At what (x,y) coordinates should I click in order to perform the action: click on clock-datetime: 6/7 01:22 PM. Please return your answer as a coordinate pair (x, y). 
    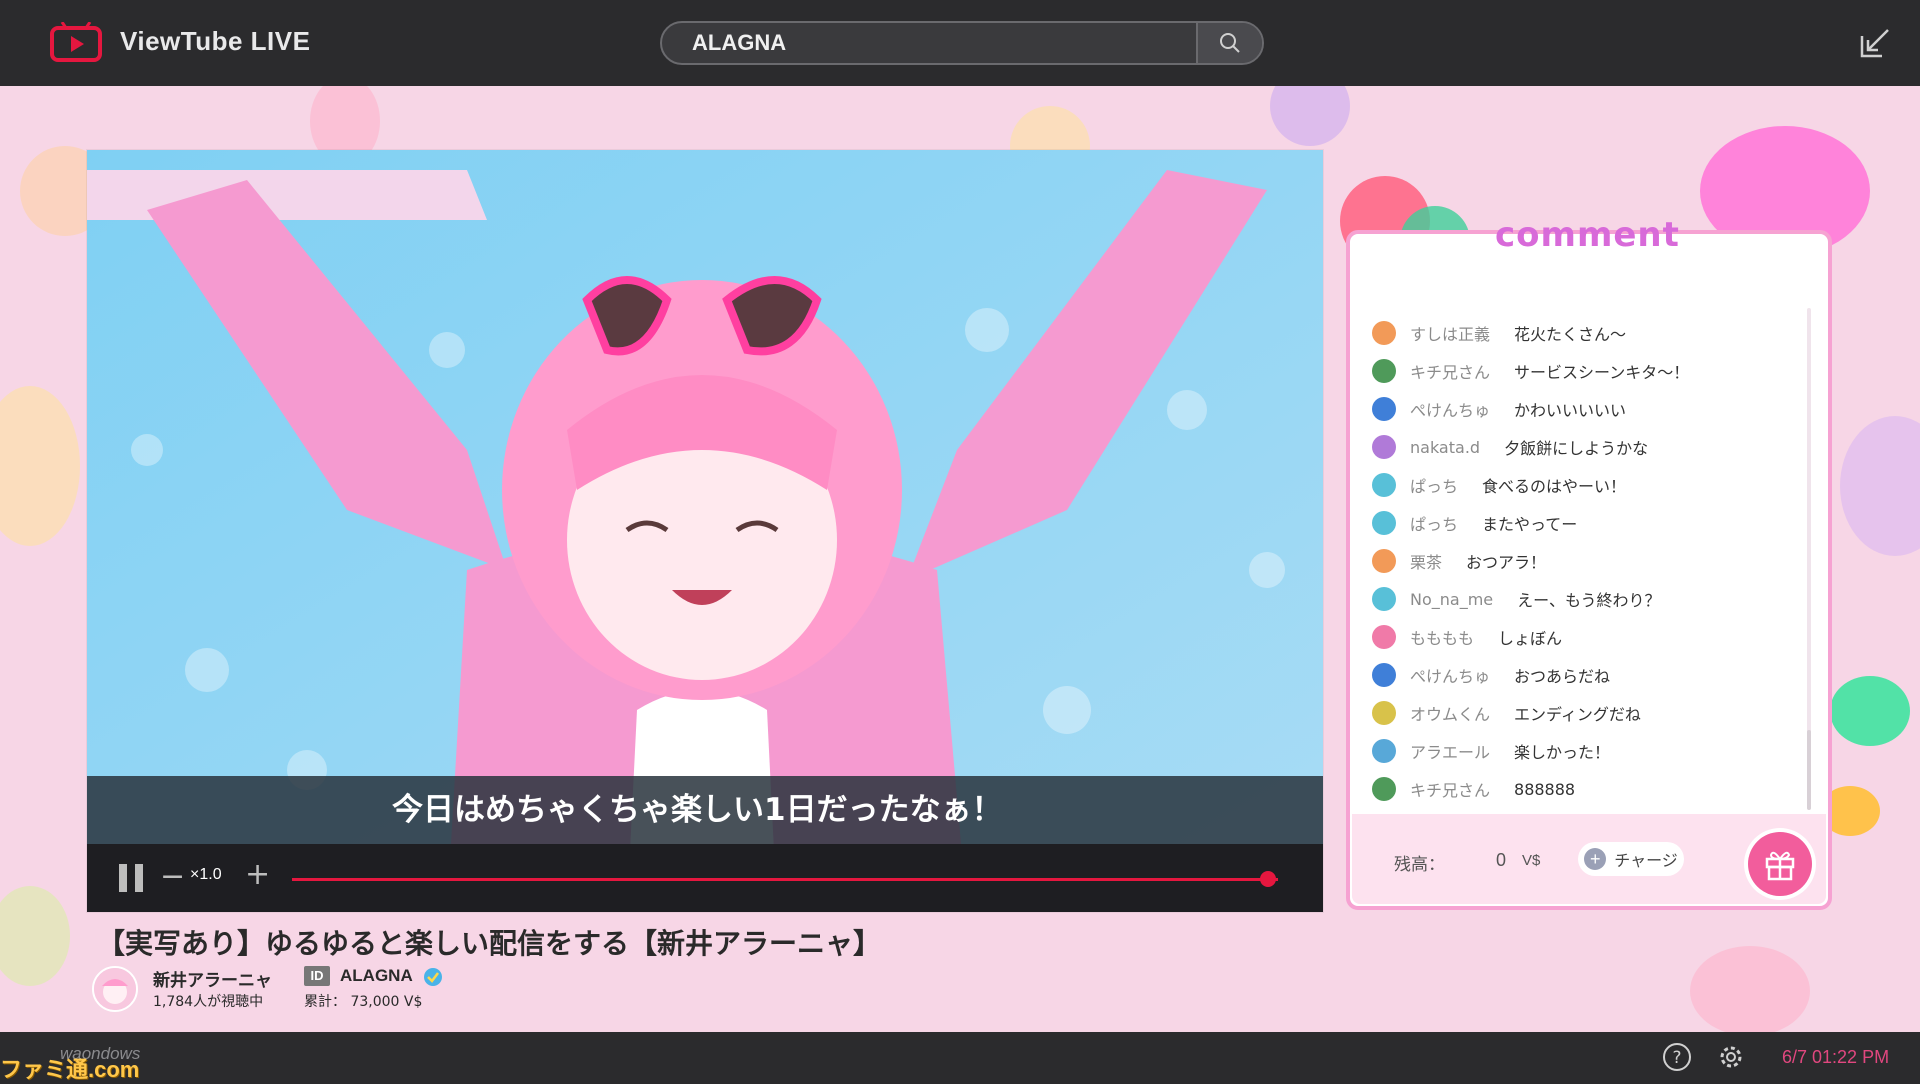
    Looking at the image, I should click on (1836, 1057).